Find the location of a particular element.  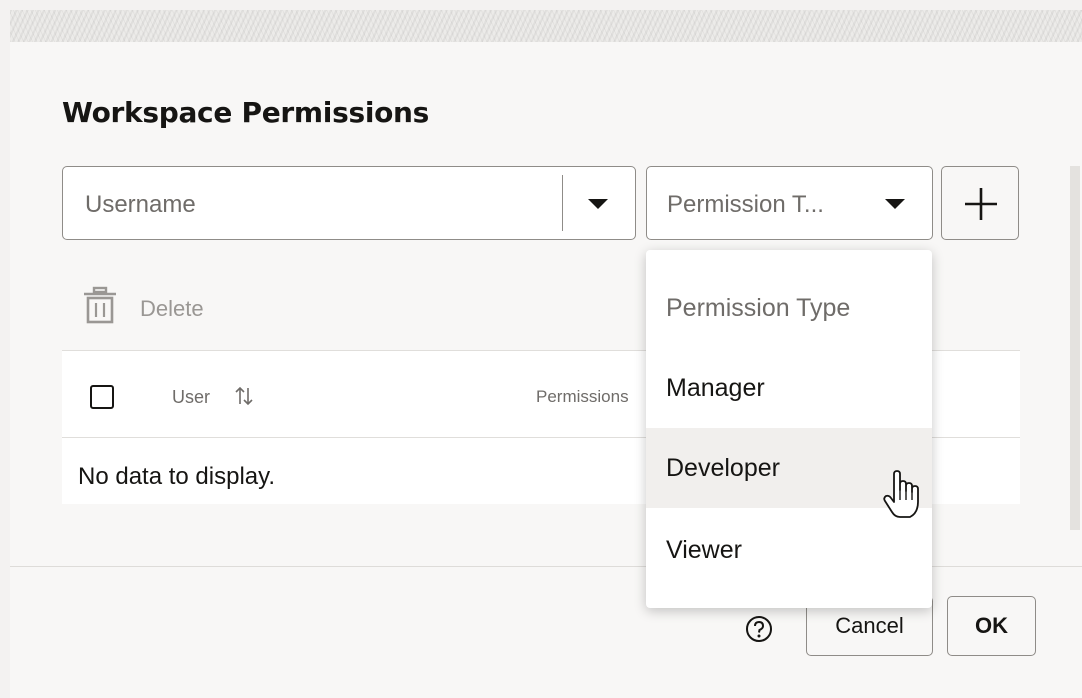

dropdown-placeholder-option: Permission Type is located at coordinates (789, 308).